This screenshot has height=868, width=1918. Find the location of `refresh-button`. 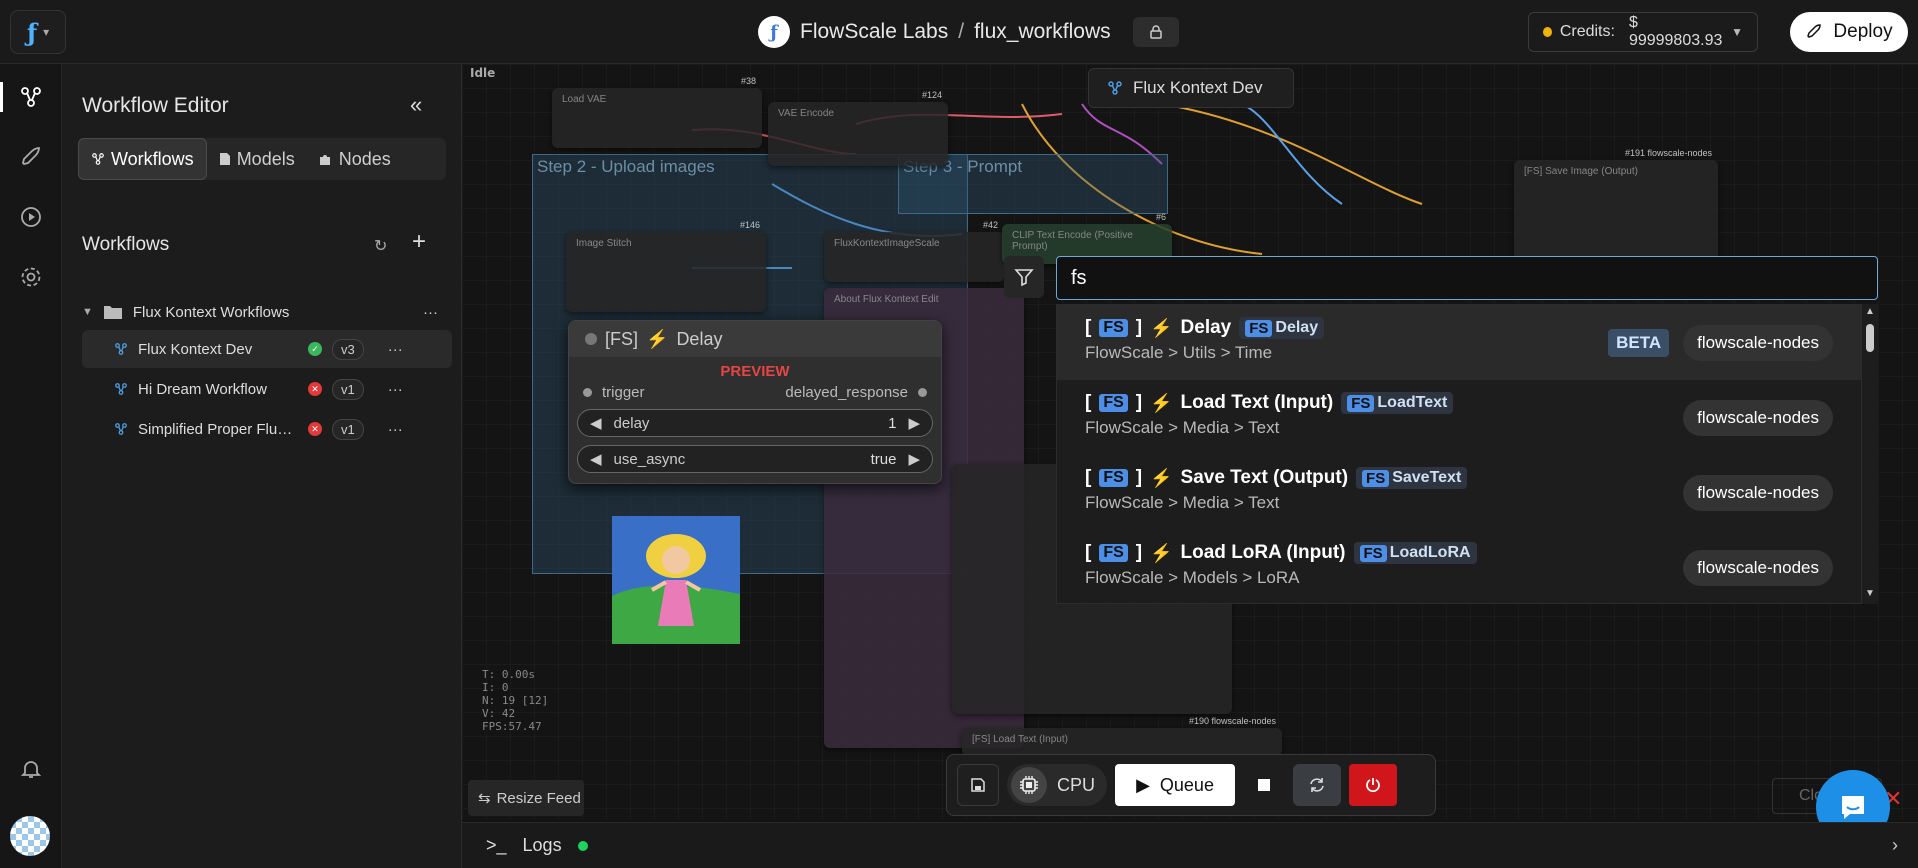

refresh-button is located at coordinates (1317, 785).